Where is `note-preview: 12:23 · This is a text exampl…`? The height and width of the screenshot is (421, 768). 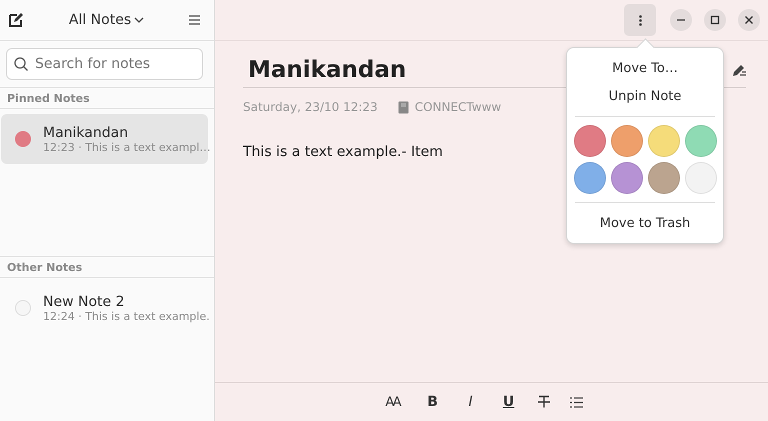 note-preview: 12:23 · This is a text exampl… is located at coordinates (126, 147).